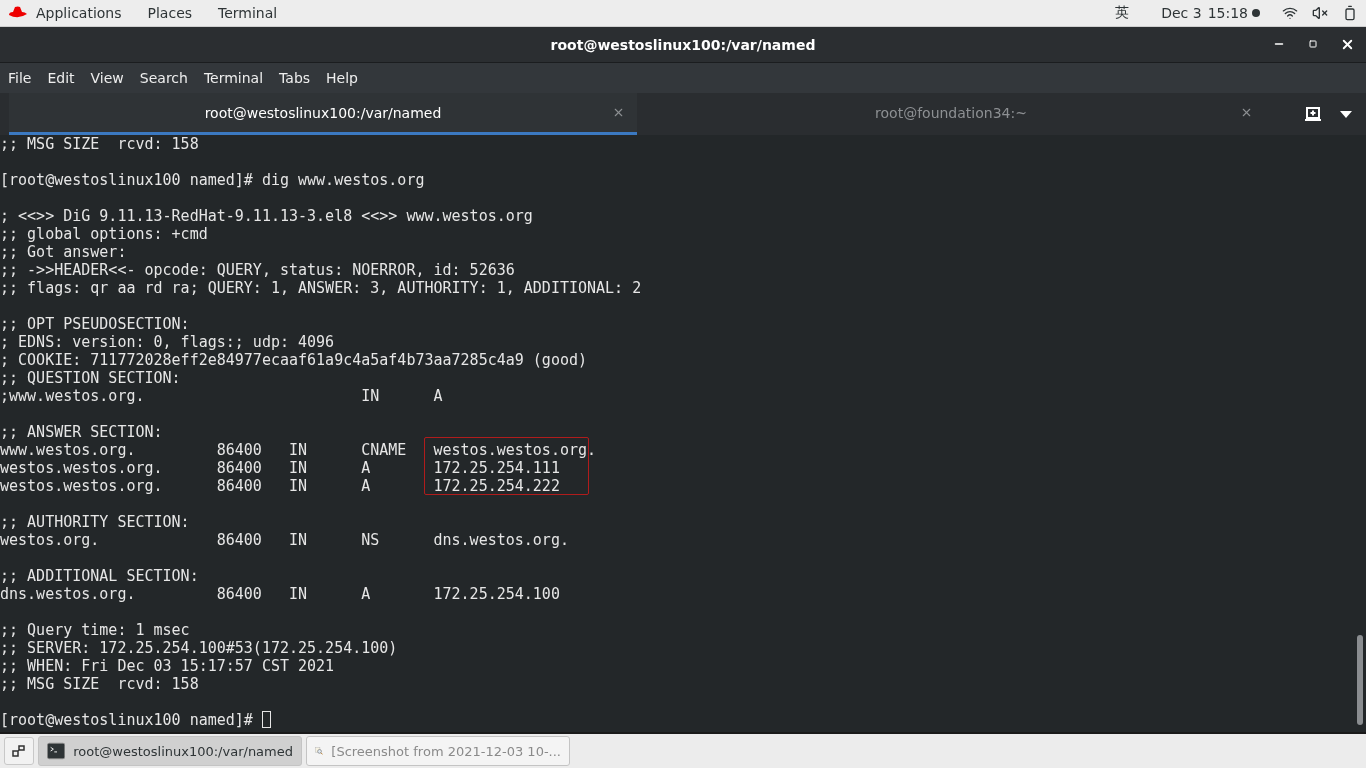 The width and height of the screenshot is (1366, 768). What do you see at coordinates (170, 13) in the screenshot?
I see `top-bar-menu: Places` at bounding box center [170, 13].